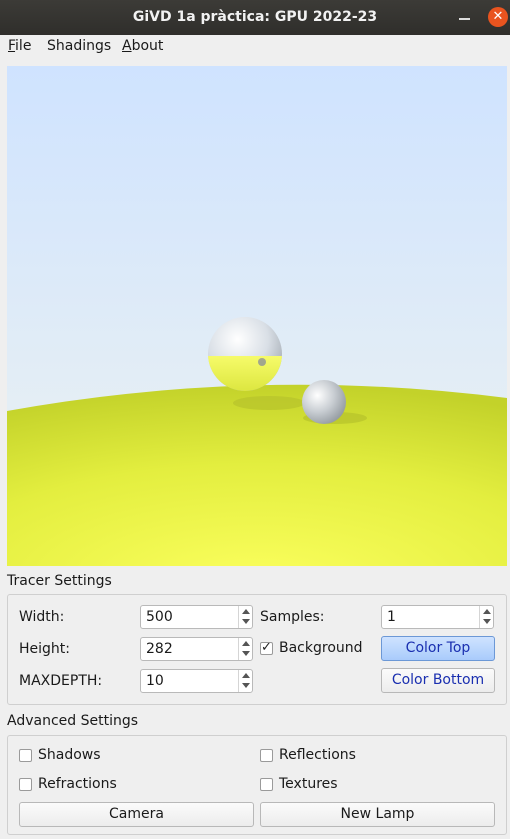 The width and height of the screenshot is (510, 839). Describe the element at coordinates (391, 617) in the screenshot. I see `samples-value: 1` at that location.